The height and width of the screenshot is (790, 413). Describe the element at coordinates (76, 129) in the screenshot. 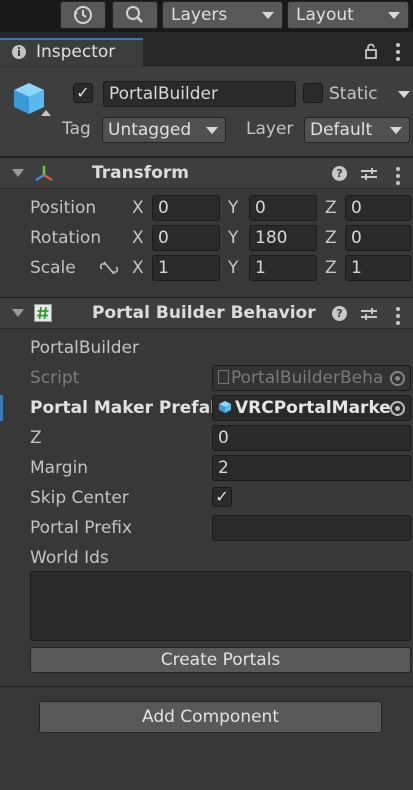

I see `tag-label: Tag` at that location.